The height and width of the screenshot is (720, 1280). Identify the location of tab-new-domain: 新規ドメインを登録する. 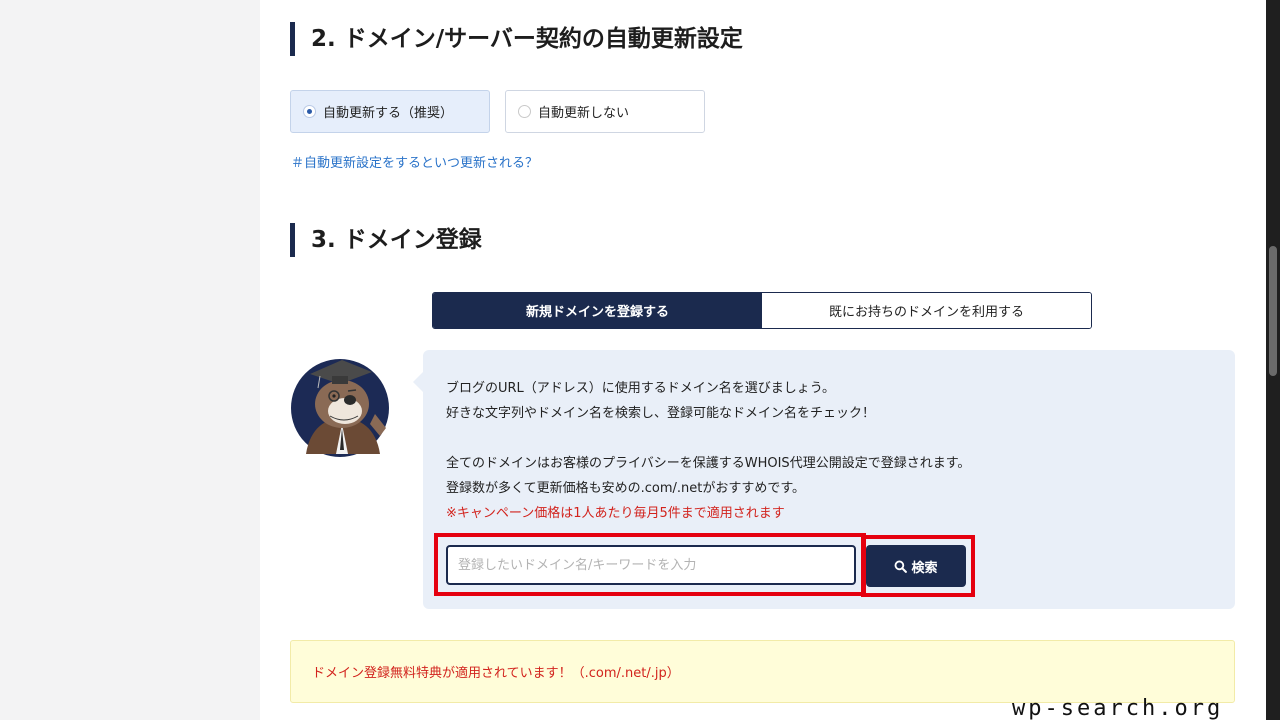
(597, 310).